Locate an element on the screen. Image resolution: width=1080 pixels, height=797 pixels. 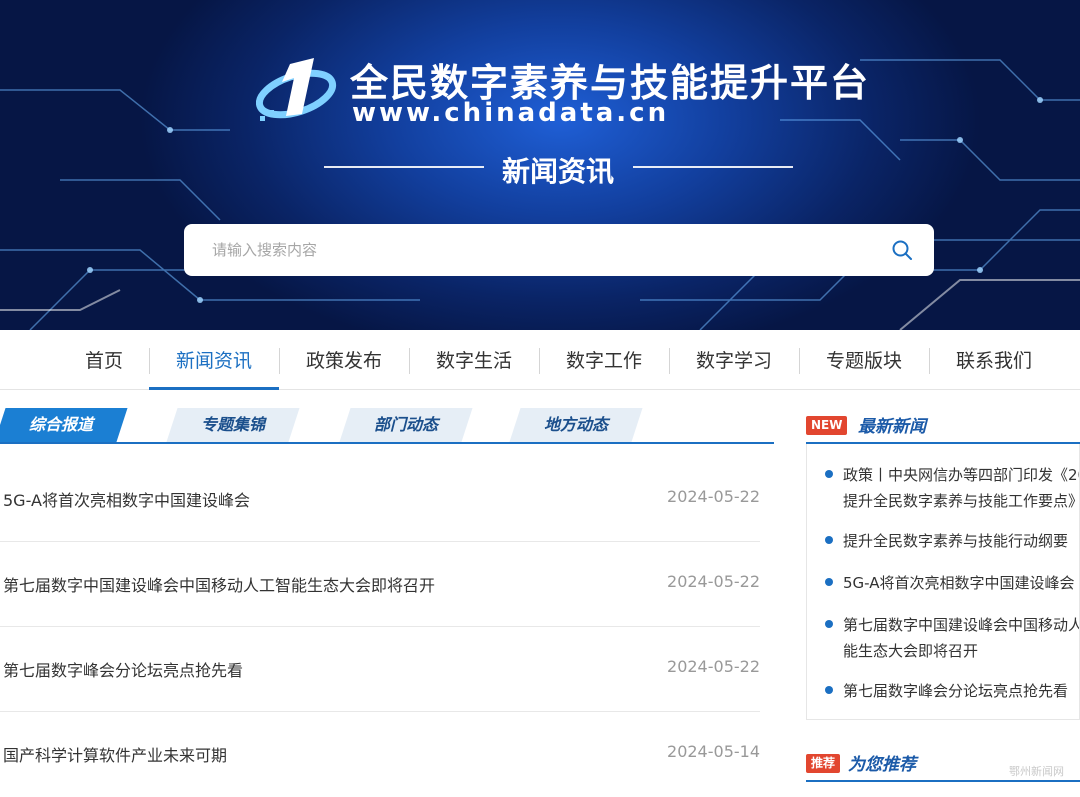
tab-label: 地方动态 is located at coordinates (575, 424).